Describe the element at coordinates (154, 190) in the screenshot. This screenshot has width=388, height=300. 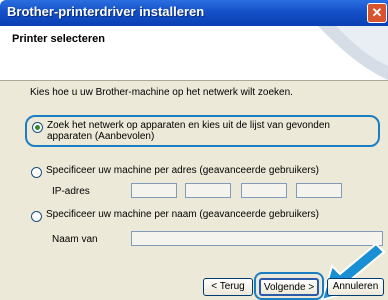
I see `ip-octet-1-field` at that location.